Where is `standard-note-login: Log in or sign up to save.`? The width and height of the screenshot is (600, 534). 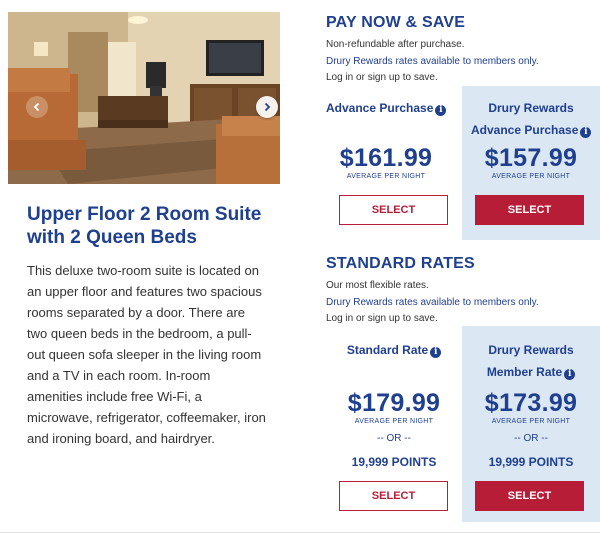 standard-note-login: Log in or sign up to save. is located at coordinates (382, 318).